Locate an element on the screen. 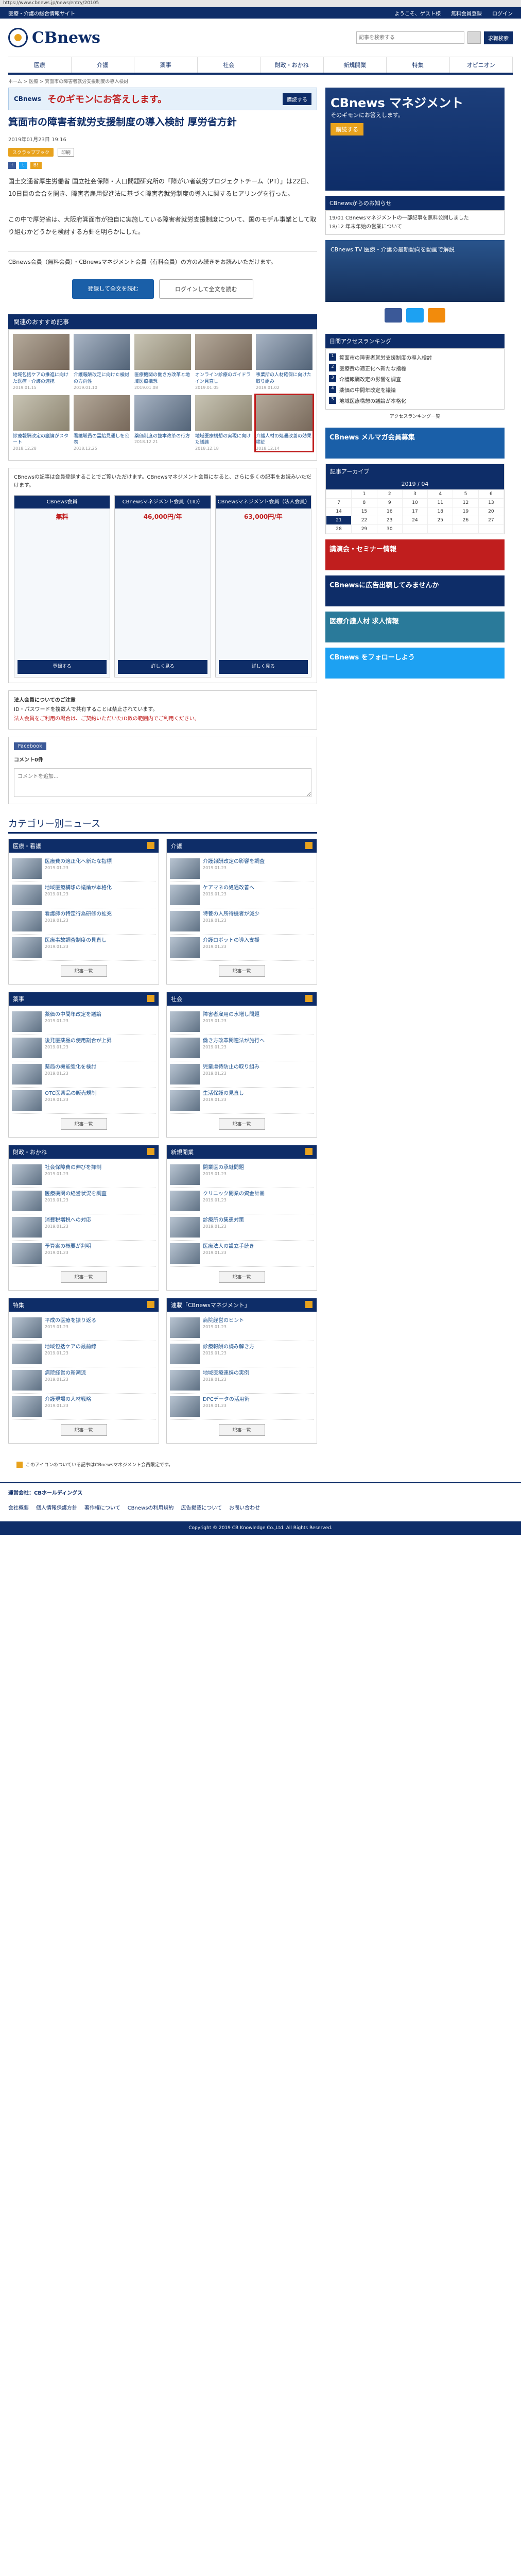 The height and width of the screenshot is (2576, 521). twitter-icon is located at coordinates (415, 315).